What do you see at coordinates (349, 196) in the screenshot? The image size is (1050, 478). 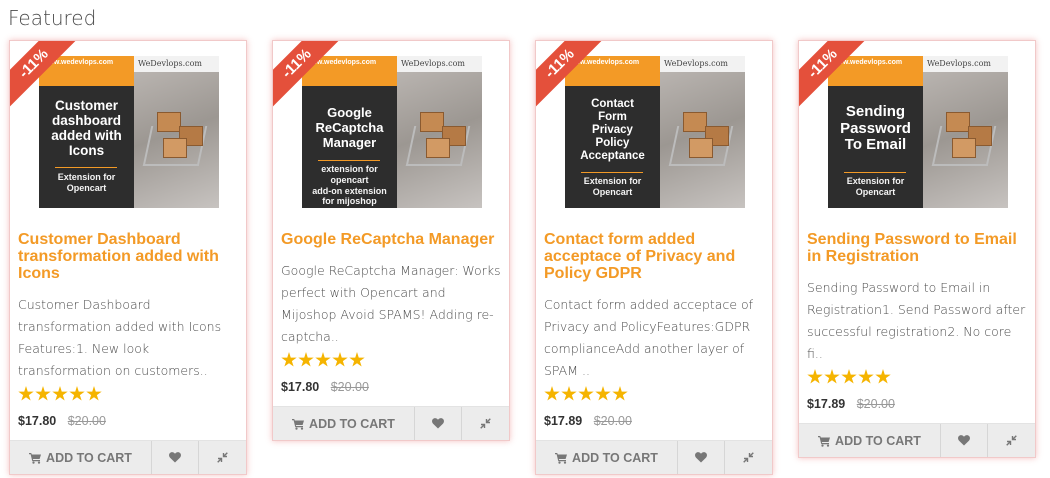 I see `image-ext-line: add-on extension for mijoshop` at bounding box center [349, 196].